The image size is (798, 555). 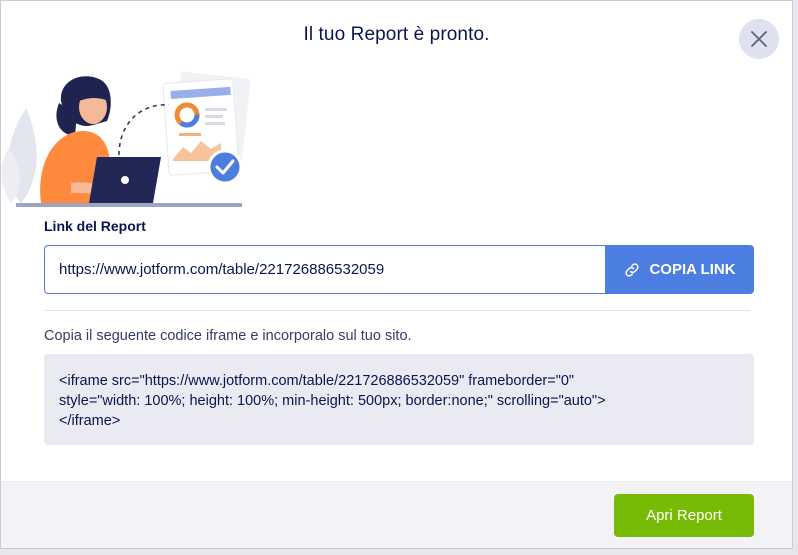 I want to click on copy-link-button: COPIA LINK, so click(x=679, y=269).